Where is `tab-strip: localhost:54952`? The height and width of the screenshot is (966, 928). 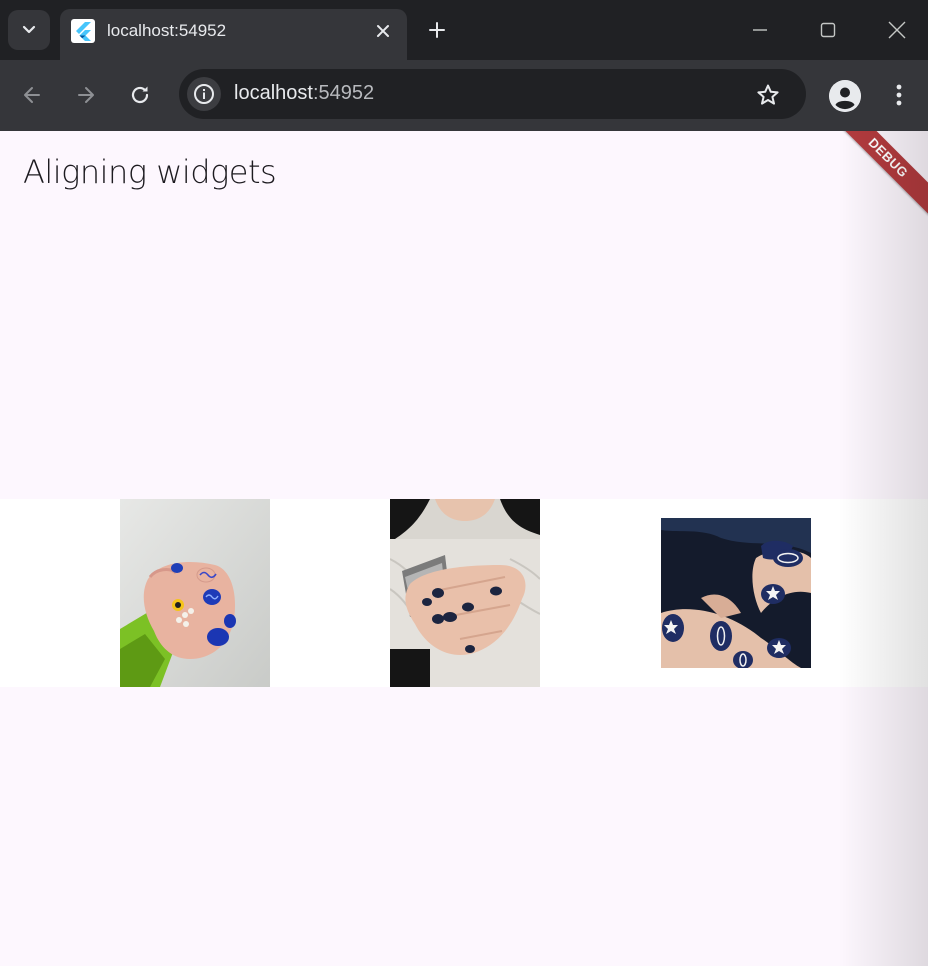
tab-strip: localhost:54952 is located at coordinates (464, 30).